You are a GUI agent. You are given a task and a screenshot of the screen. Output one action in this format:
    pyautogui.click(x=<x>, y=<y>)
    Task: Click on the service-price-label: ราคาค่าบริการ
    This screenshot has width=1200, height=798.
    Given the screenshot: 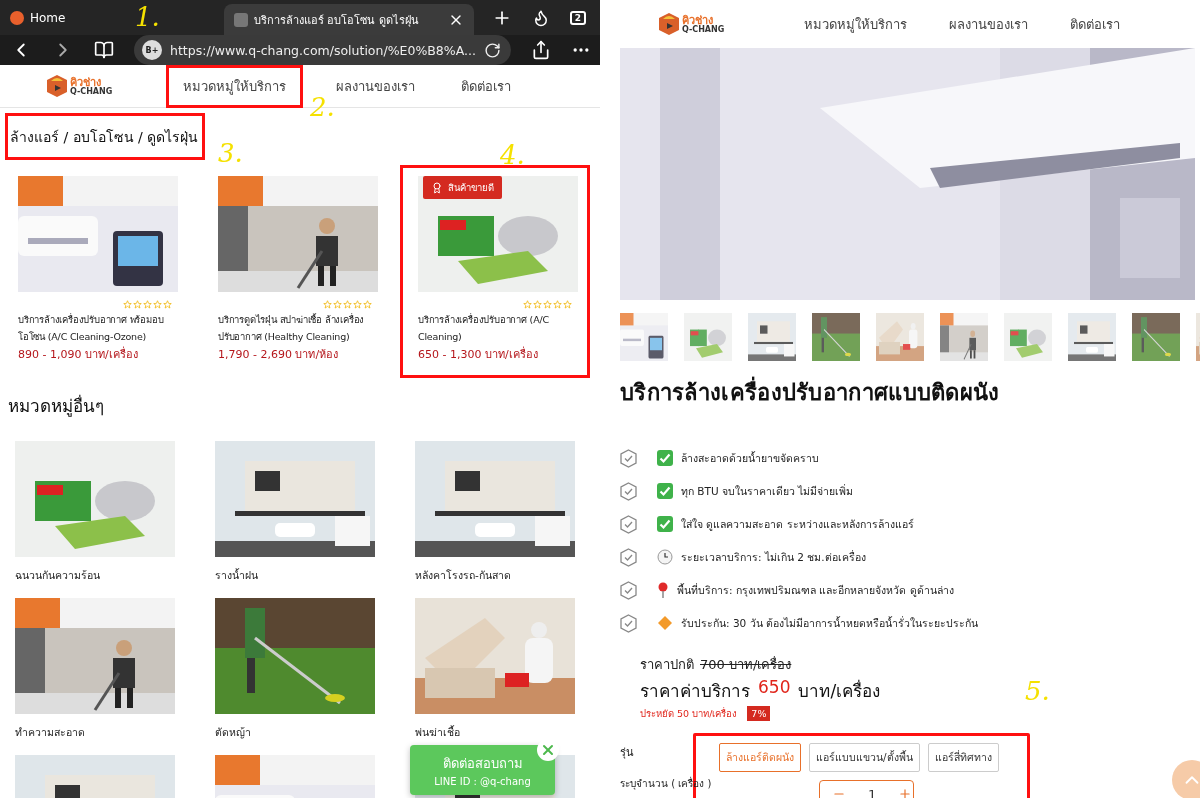 What is the action you would take?
    pyautogui.click(x=695, y=691)
    